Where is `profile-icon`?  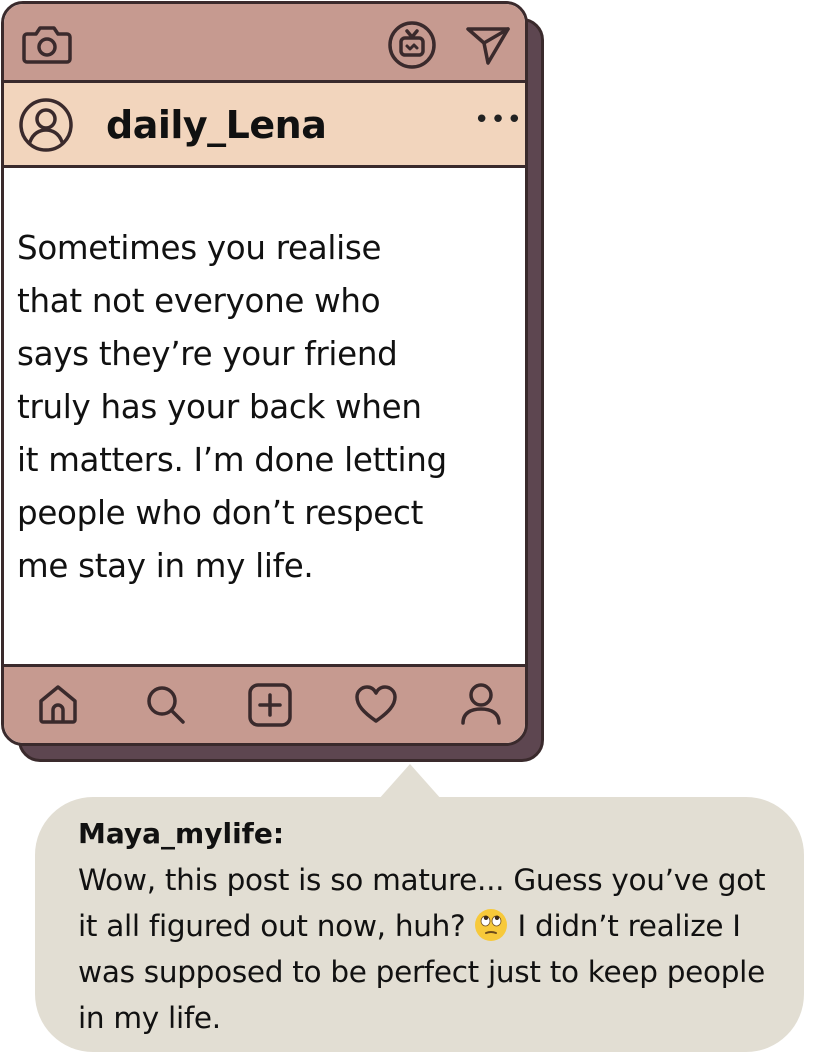 profile-icon is located at coordinates (481, 704).